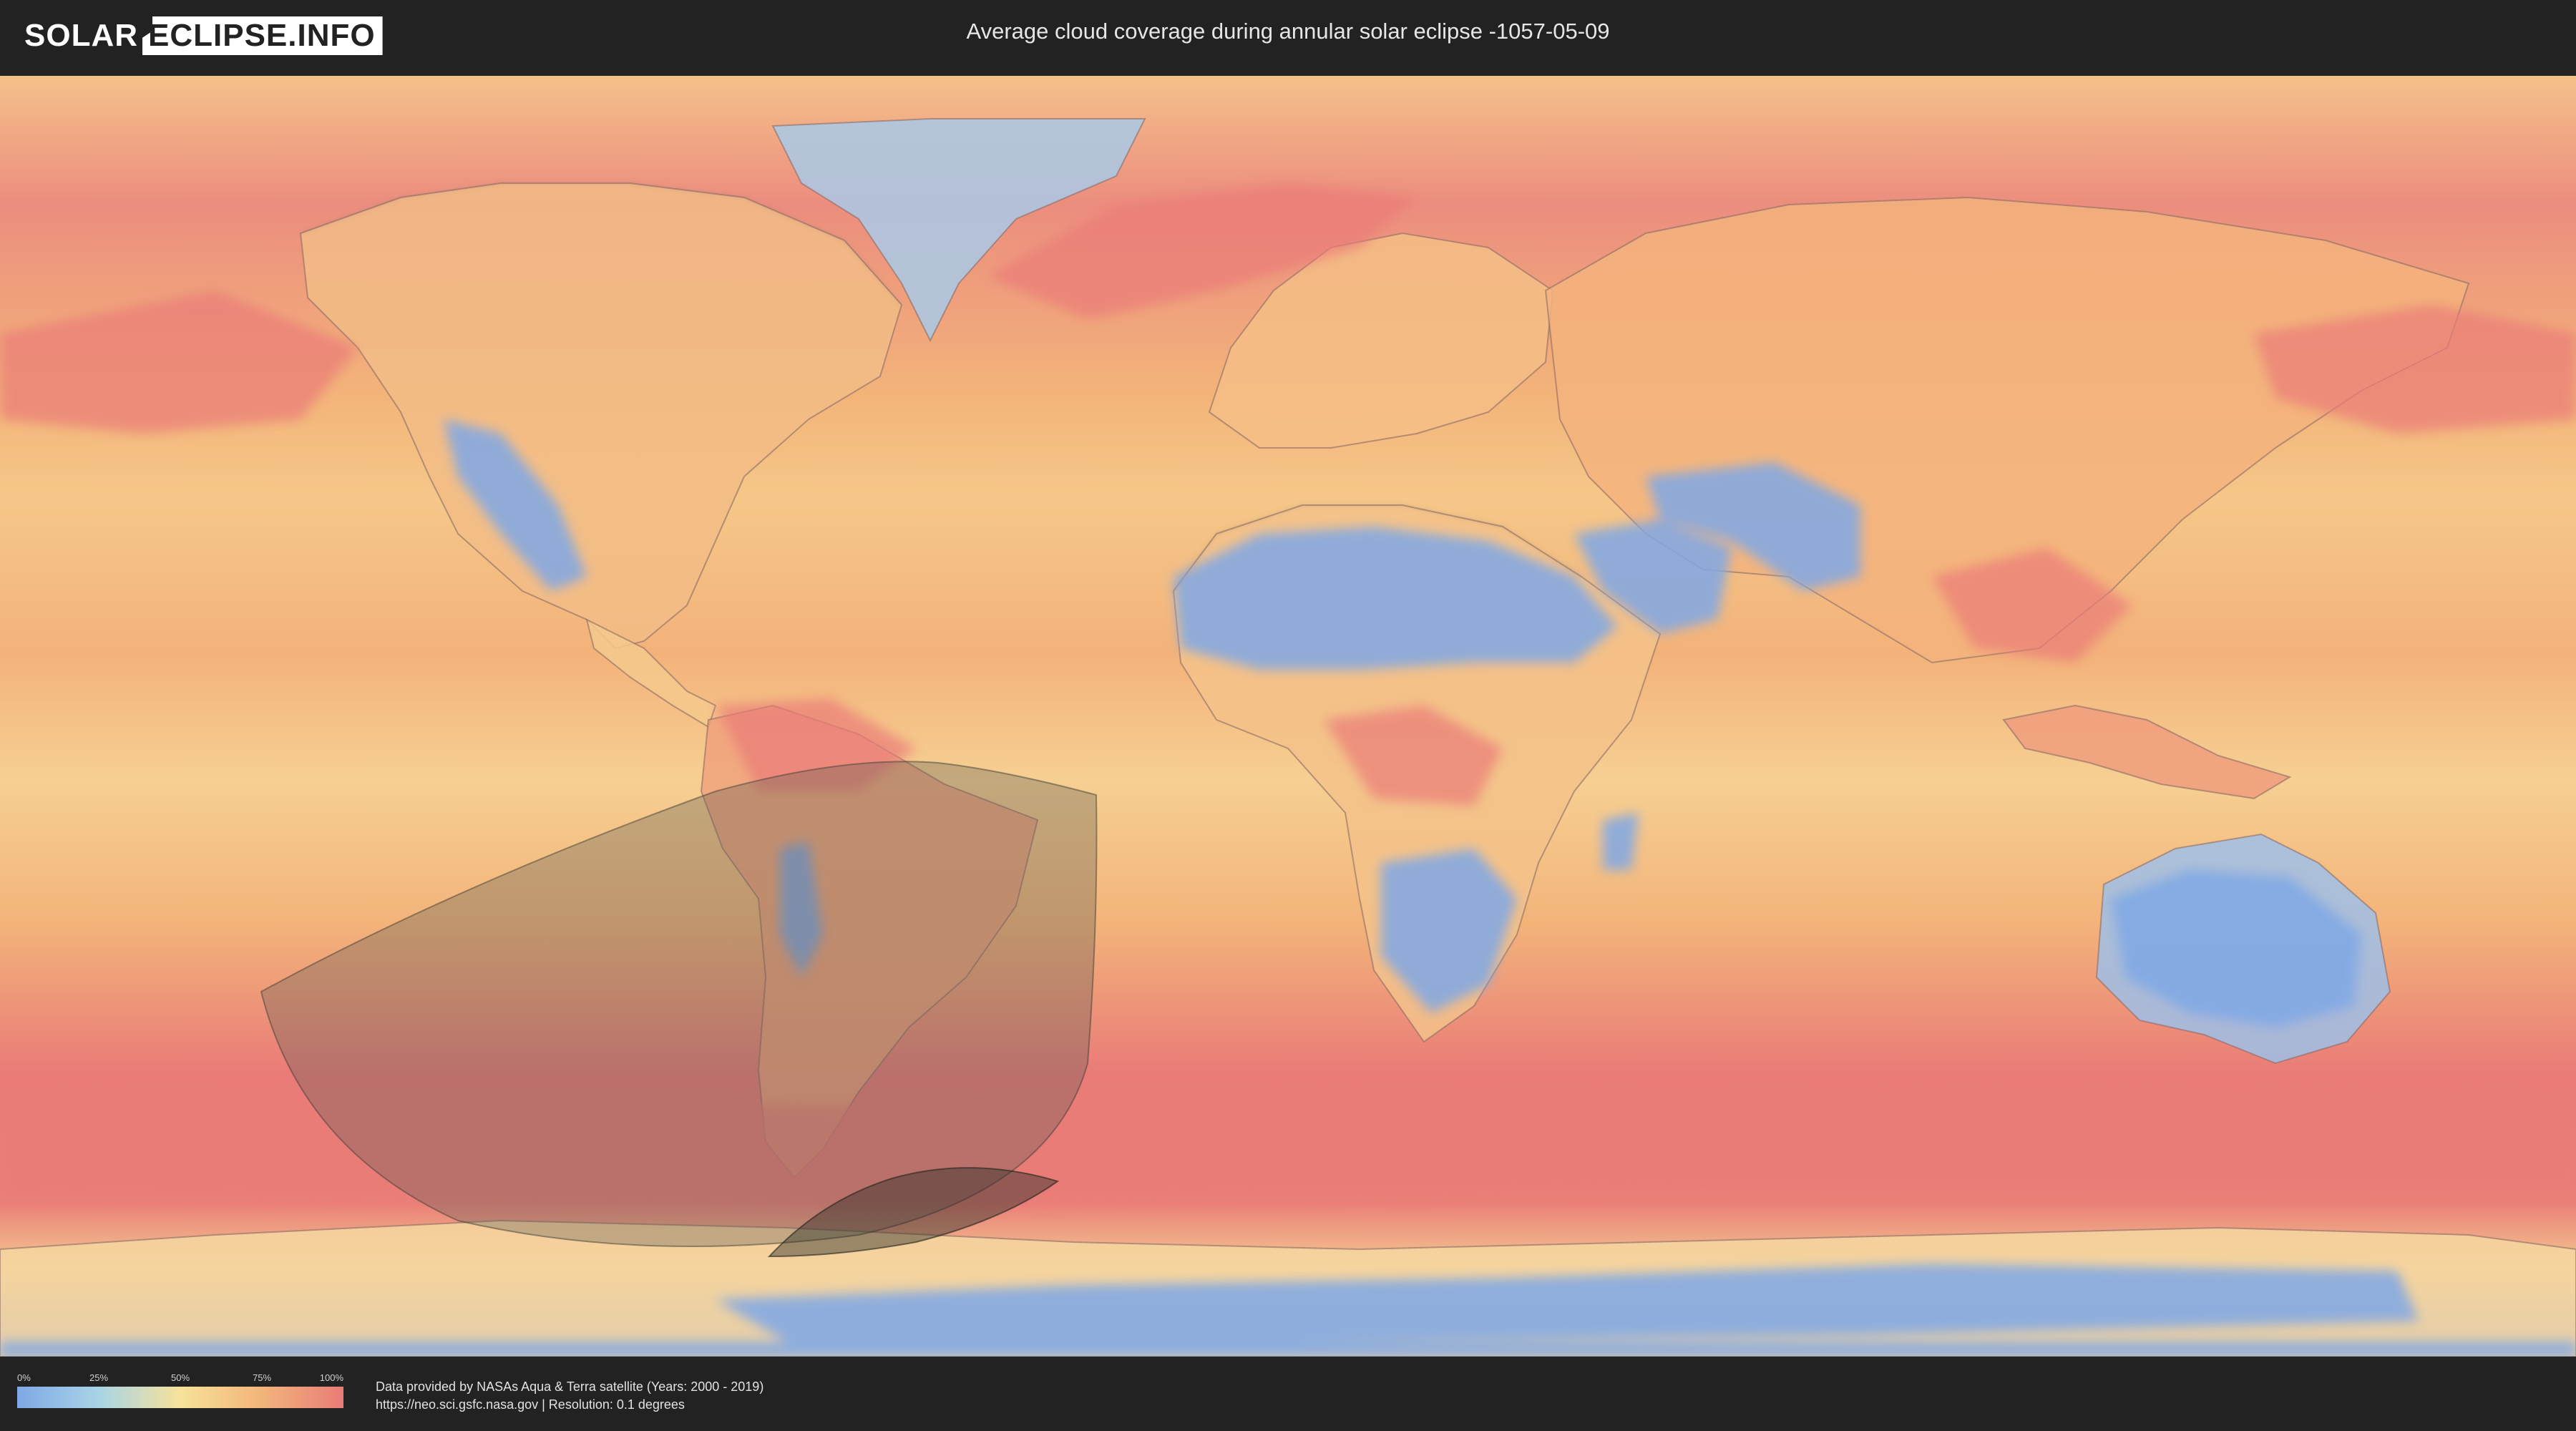  What do you see at coordinates (24, 1377) in the screenshot?
I see `legend-tick-0: 0%` at bounding box center [24, 1377].